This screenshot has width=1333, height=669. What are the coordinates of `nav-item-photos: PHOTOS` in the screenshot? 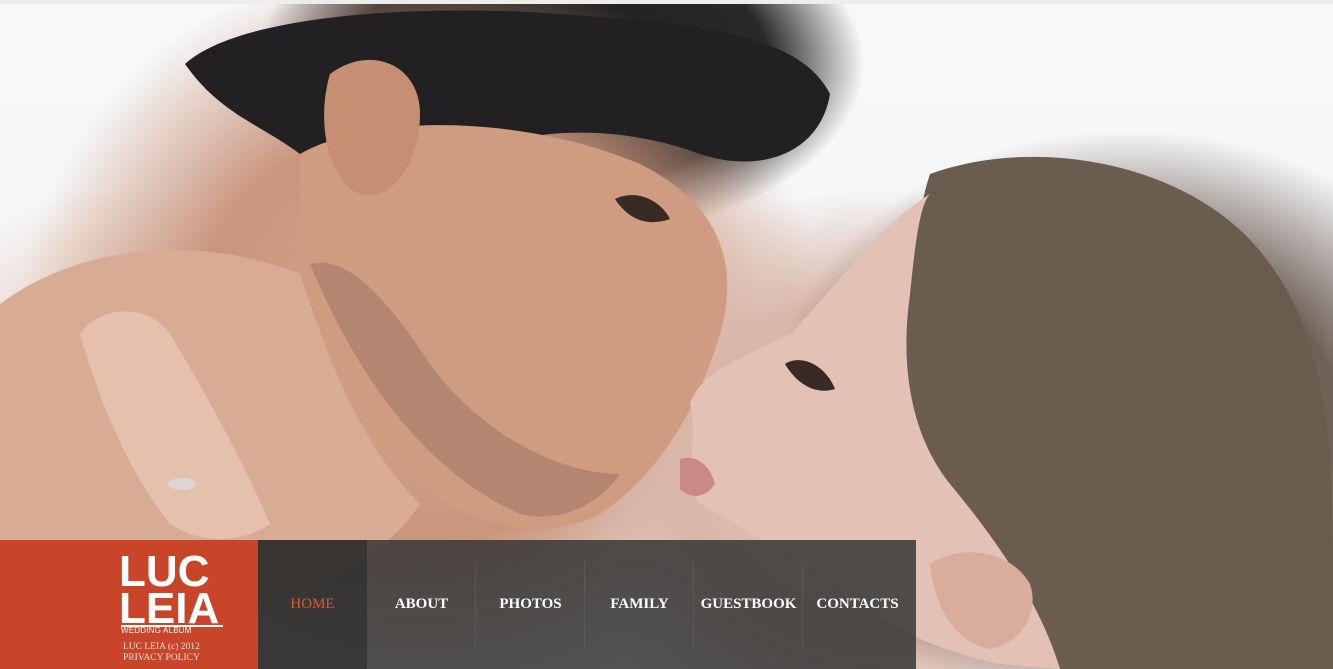 It's located at (530, 604).